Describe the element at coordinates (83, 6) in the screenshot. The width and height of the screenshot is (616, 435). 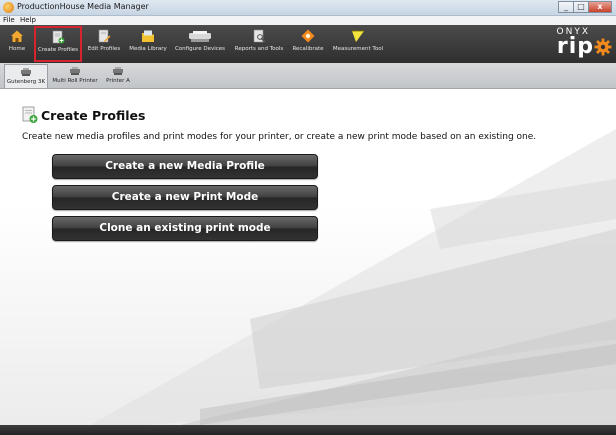
I see `window-title: ProductionHouse Media Manager` at that location.